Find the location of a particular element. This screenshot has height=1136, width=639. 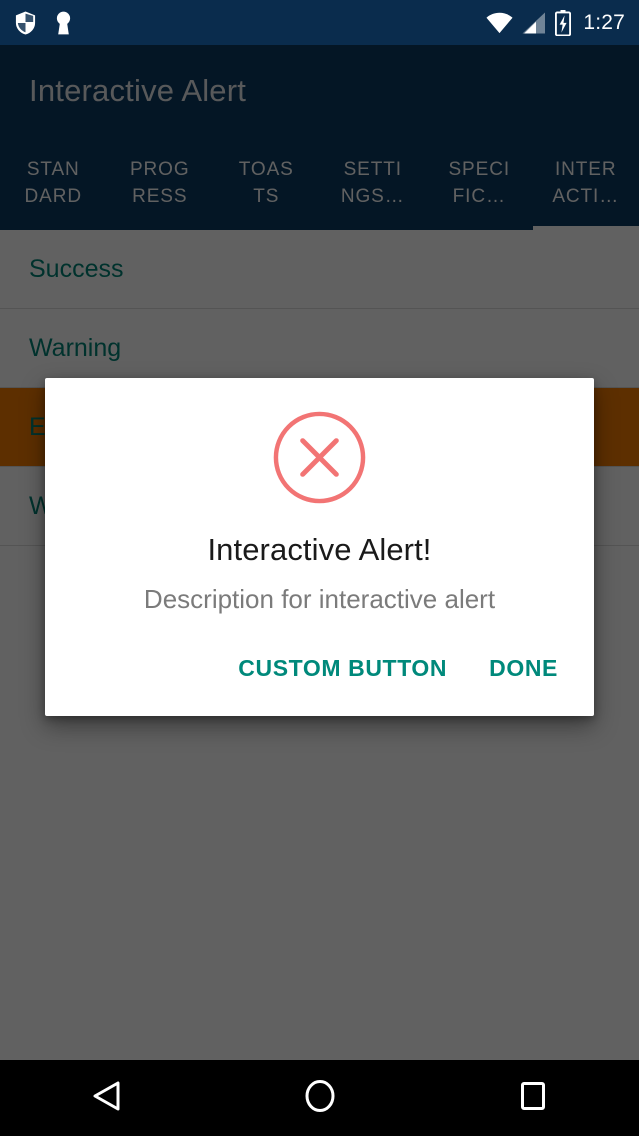

custom-button: CUSTOM BUTTON is located at coordinates (342, 668).